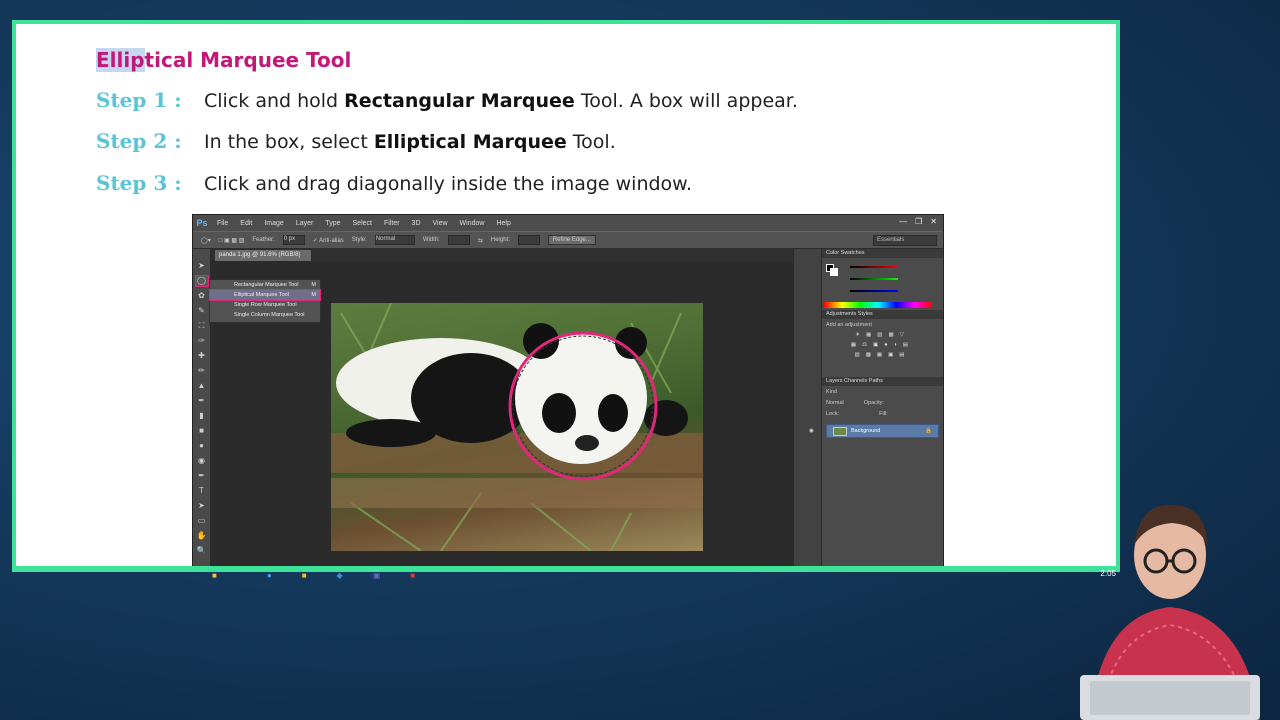 This screenshot has height=720, width=1280. What do you see at coordinates (273, 223) in the screenshot?
I see `menu-image: Image` at bounding box center [273, 223].